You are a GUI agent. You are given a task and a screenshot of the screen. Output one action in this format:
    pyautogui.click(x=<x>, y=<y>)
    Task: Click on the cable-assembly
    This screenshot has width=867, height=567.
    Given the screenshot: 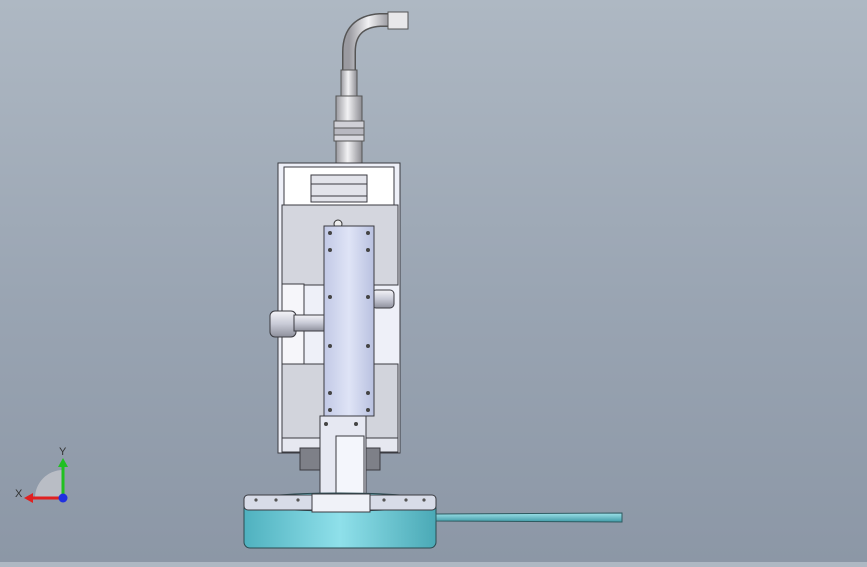 What is the action you would take?
    pyautogui.click(x=371, y=92)
    